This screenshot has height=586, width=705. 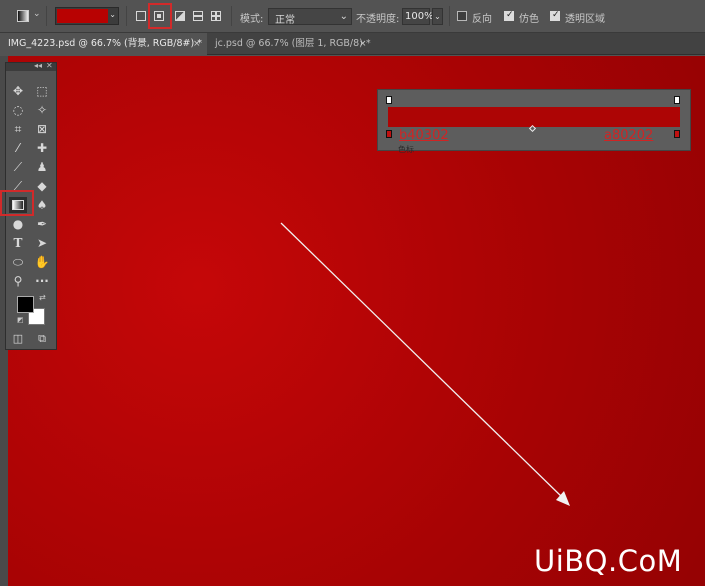 I want to click on tools-panel-header: ◂◂ ✕, so click(x=31, y=66).